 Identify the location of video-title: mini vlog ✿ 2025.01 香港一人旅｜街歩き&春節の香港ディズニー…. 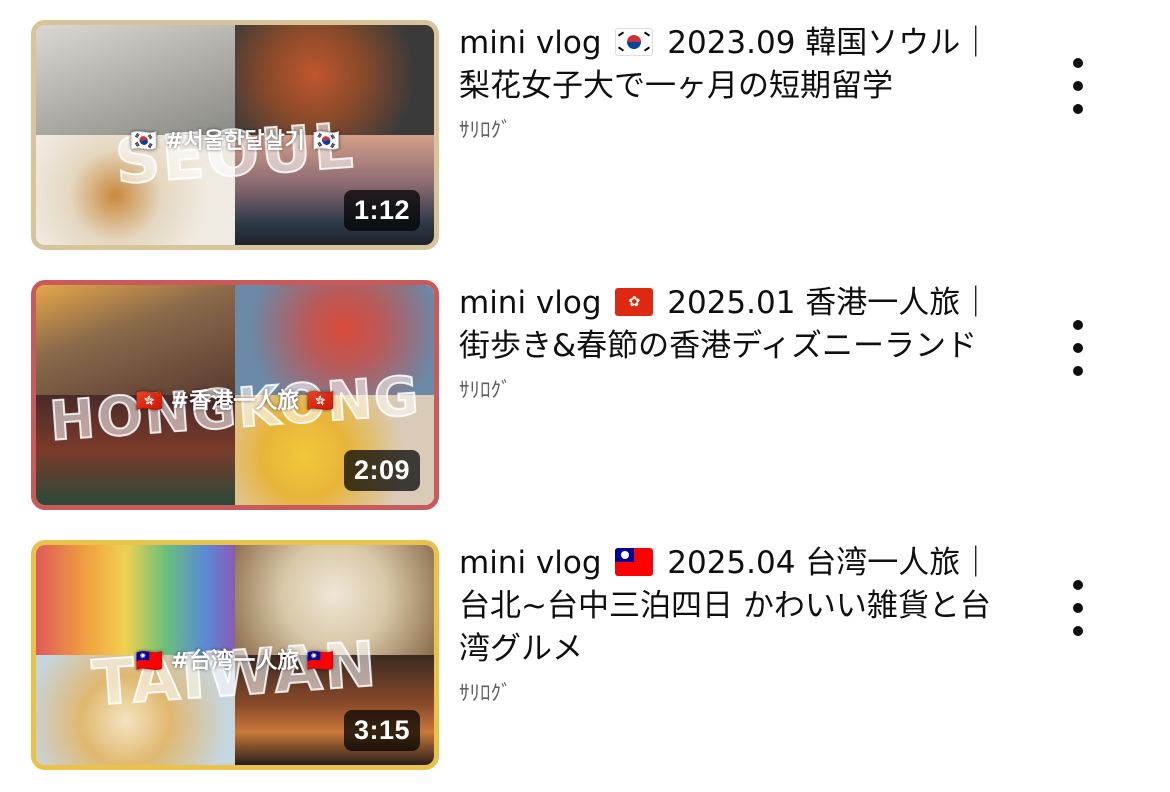
(739, 325).